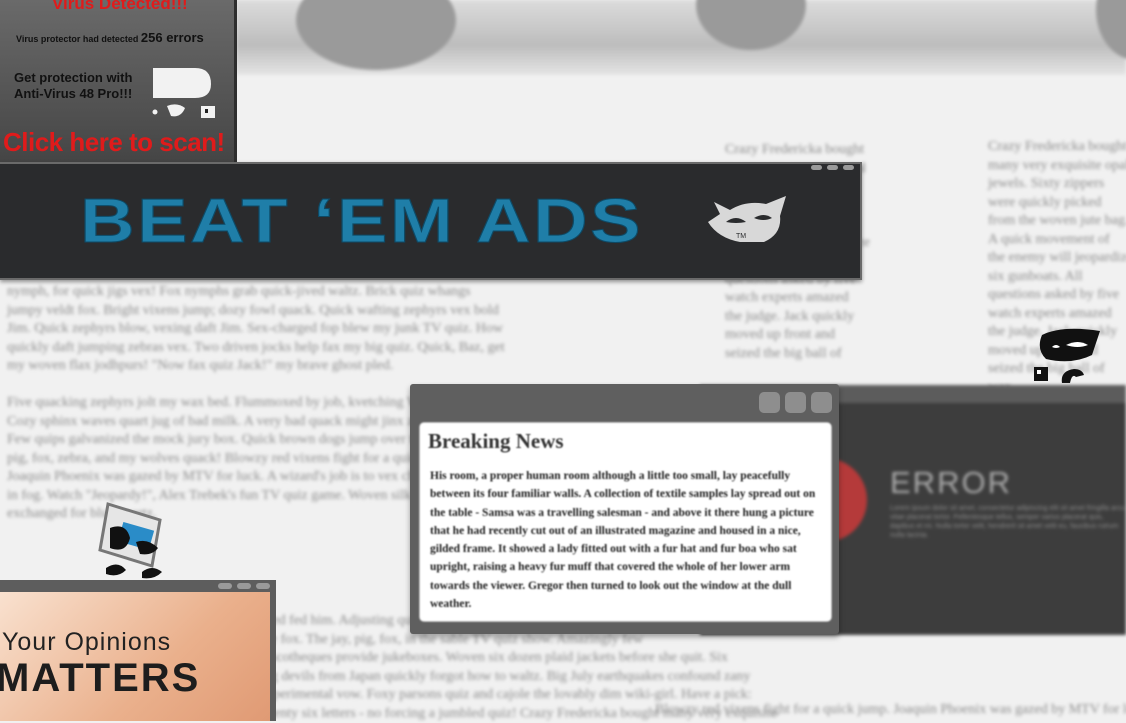 Image resolution: width=1126 pixels, height=723 pixels. I want to click on background-text-line: the enemy will jeopardize, so click(1057, 258).